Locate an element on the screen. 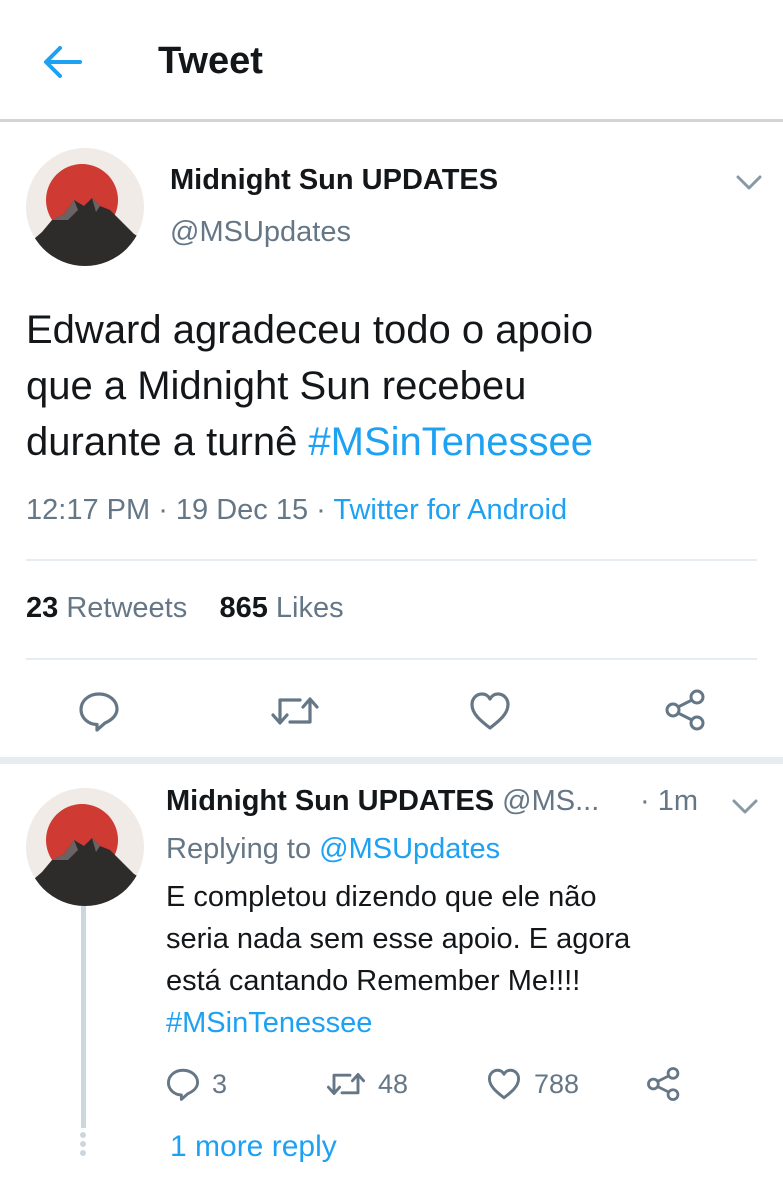 This screenshot has height=1200, width=783. reply-author-avatar is located at coordinates (85, 847).